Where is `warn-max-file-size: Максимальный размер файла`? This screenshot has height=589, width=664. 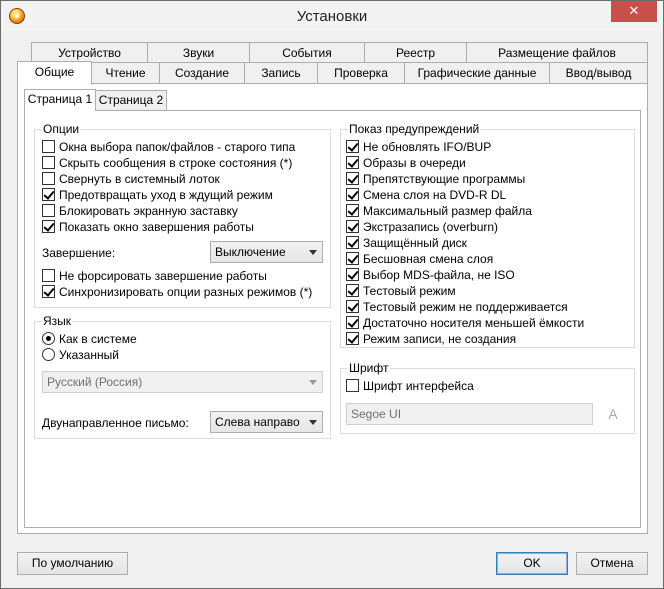 warn-max-file-size: Максимальный размер файла is located at coordinates (439, 211).